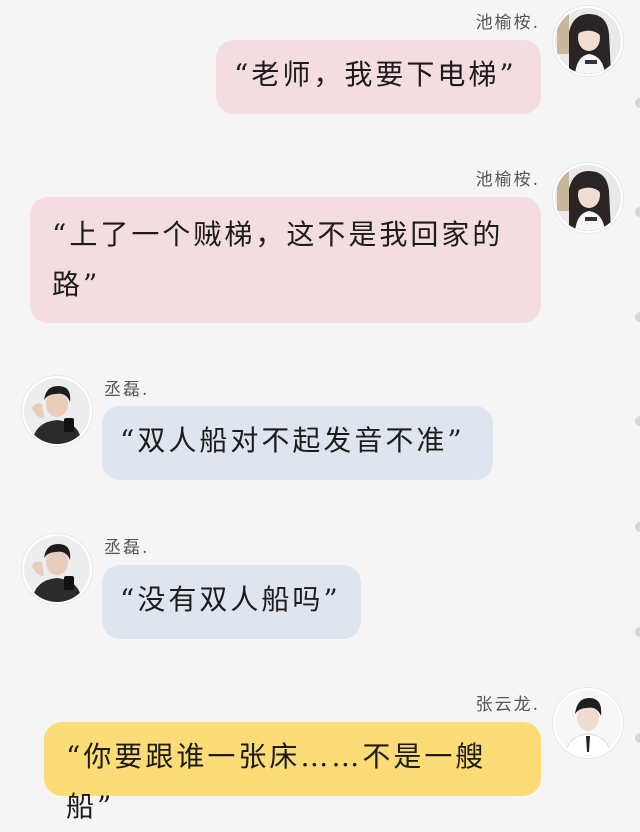 The height and width of the screenshot is (832, 640). I want to click on male-avatar-white-icon, so click(588, 723).